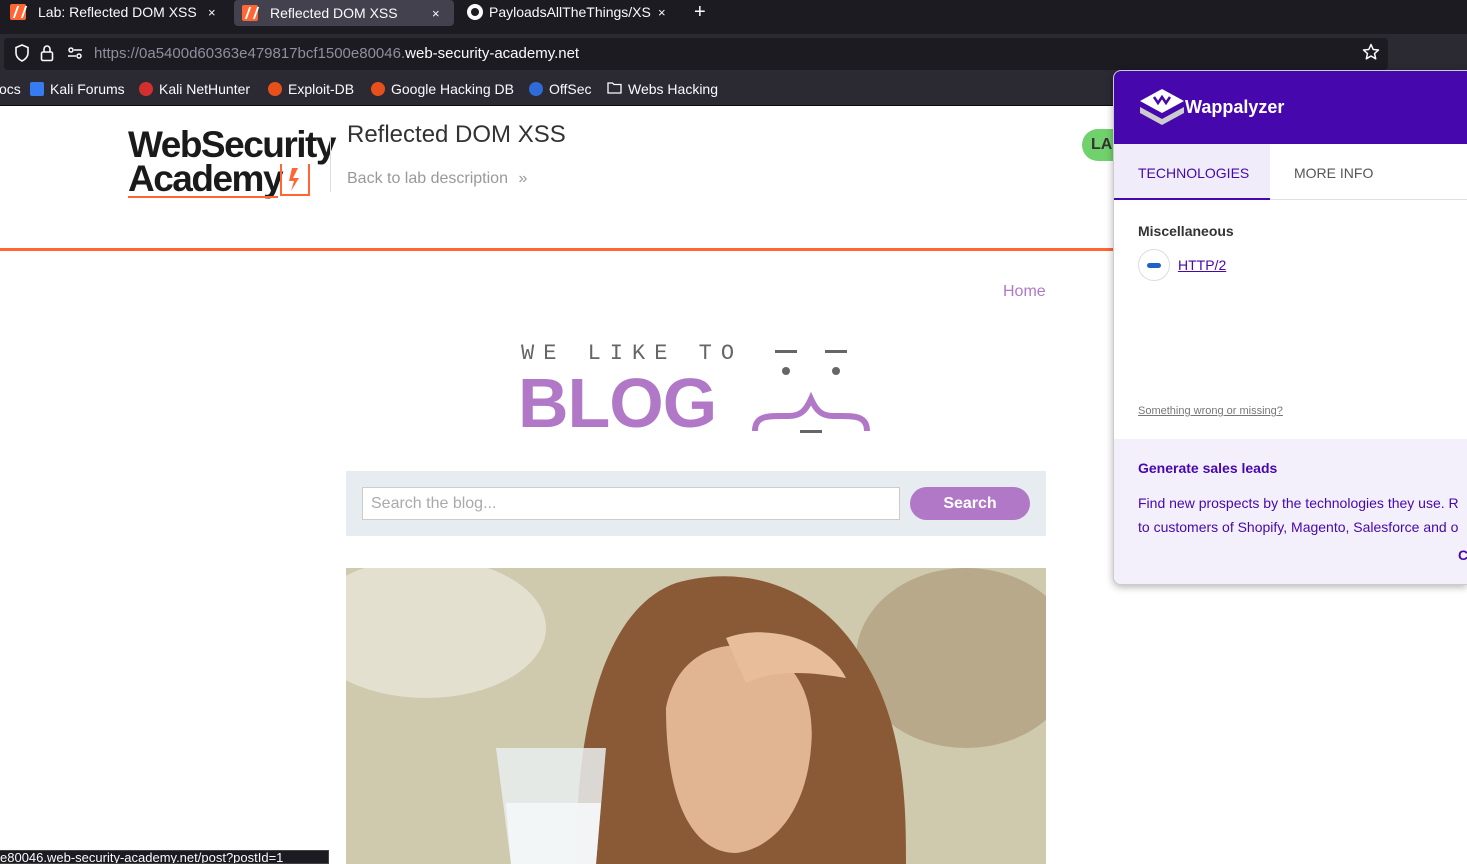  I want to click on technology-link: HTTP/2, so click(1202, 265).